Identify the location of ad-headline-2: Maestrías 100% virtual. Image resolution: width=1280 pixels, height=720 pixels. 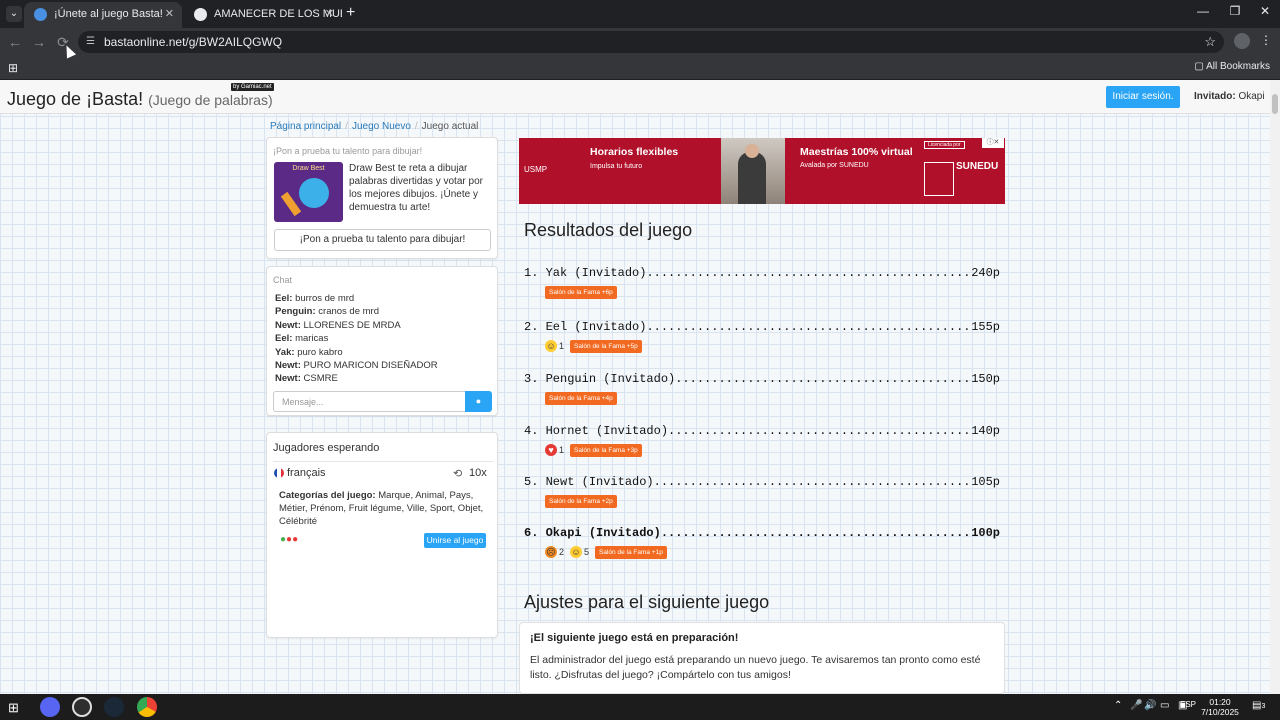
(856, 152).